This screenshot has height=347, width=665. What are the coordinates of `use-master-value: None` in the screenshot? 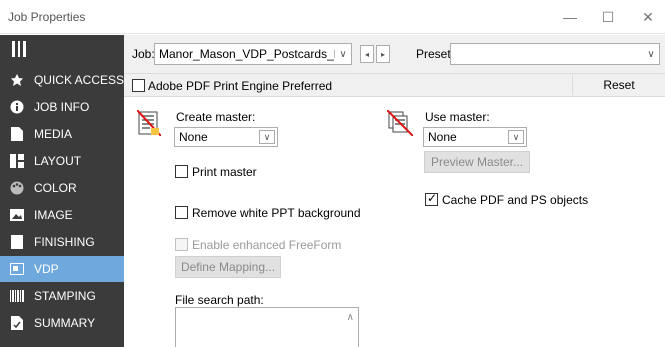 It's located at (442, 137).